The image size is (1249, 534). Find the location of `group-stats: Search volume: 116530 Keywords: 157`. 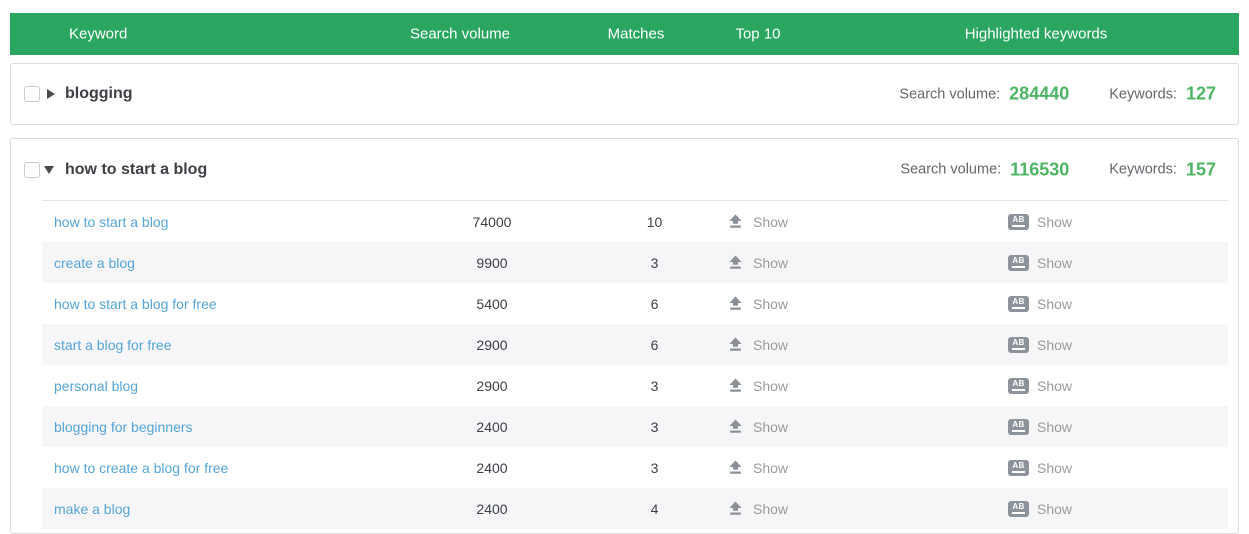

group-stats: Search volume: 116530 Keywords: 157 is located at coordinates (1058, 169).